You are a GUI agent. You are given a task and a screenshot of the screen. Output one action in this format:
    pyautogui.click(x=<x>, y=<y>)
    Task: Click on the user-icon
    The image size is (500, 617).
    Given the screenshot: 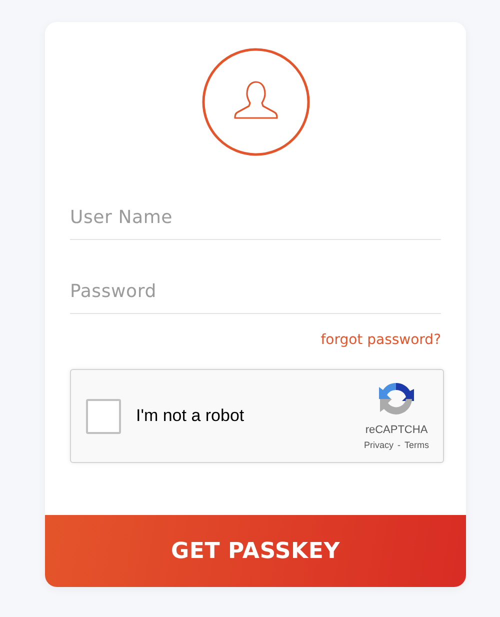 What is the action you would take?
    pyautogui.click(x=256, y=102)
    